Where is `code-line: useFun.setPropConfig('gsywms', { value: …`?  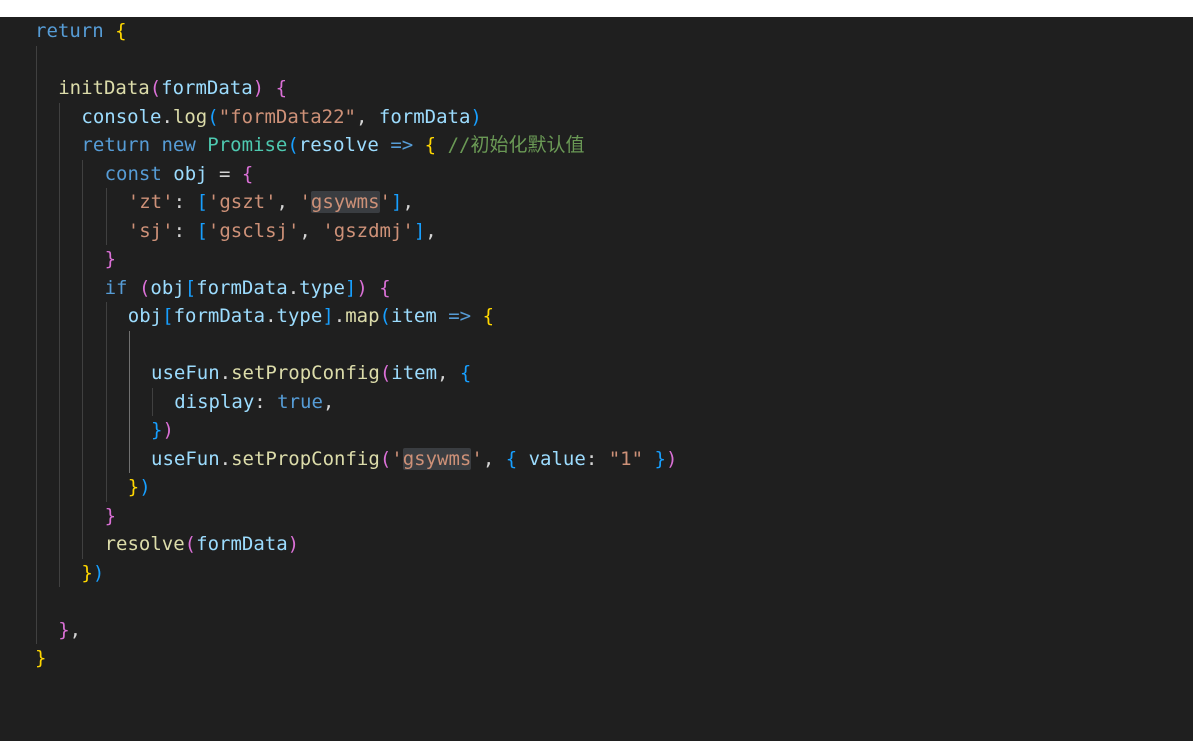 code-line: useFun.setPropConfig('gsywms', { value: … is located at coordinates (596, 459).